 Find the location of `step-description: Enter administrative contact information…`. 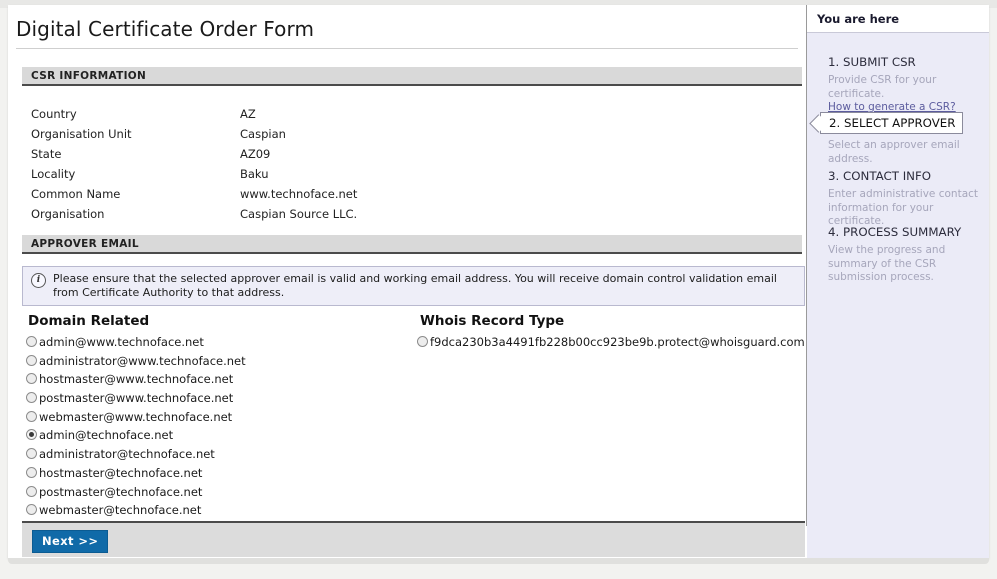

step-description: Enter administrative contact information… is located at coordinates (903, 207).